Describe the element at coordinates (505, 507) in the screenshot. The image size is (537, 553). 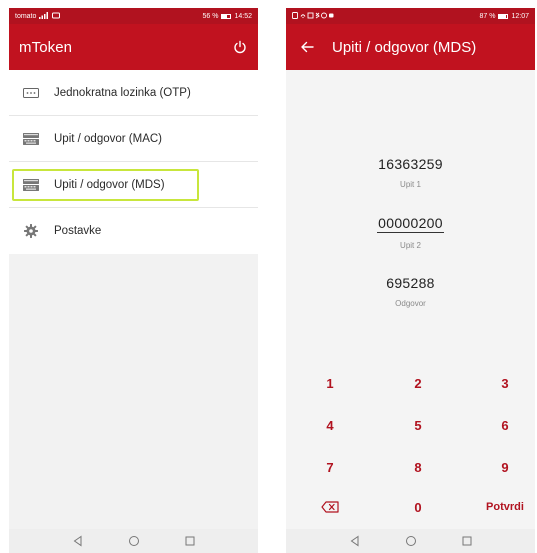
I see `confirm-button: Potvrdi` at that location.